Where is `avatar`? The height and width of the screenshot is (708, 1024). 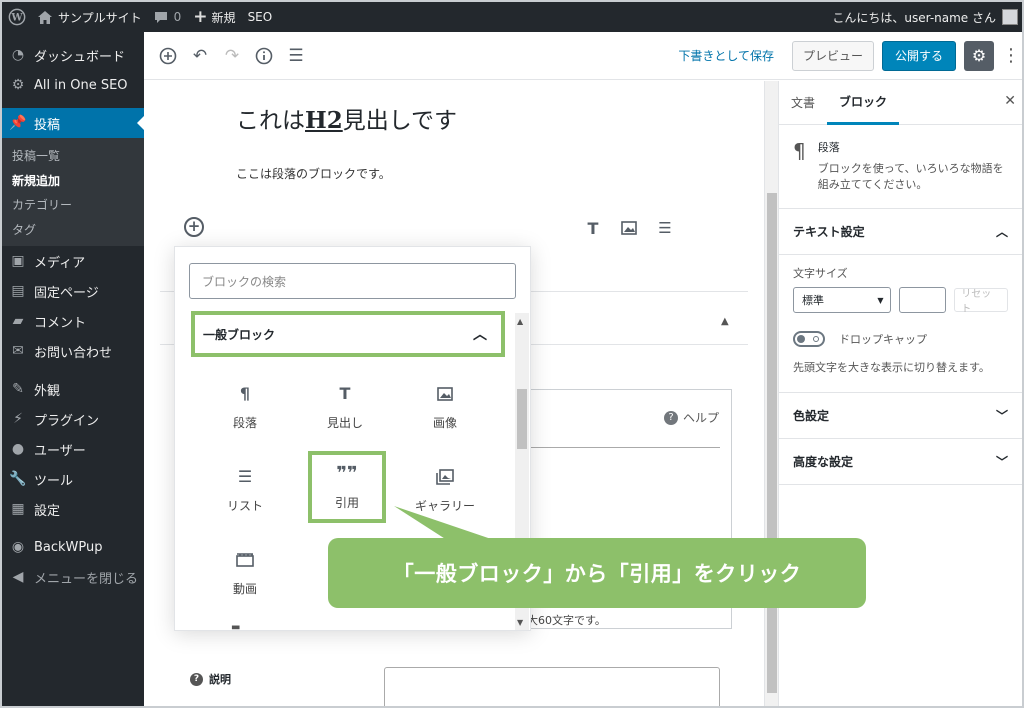 avatar is located at coordinates (1010, 17).